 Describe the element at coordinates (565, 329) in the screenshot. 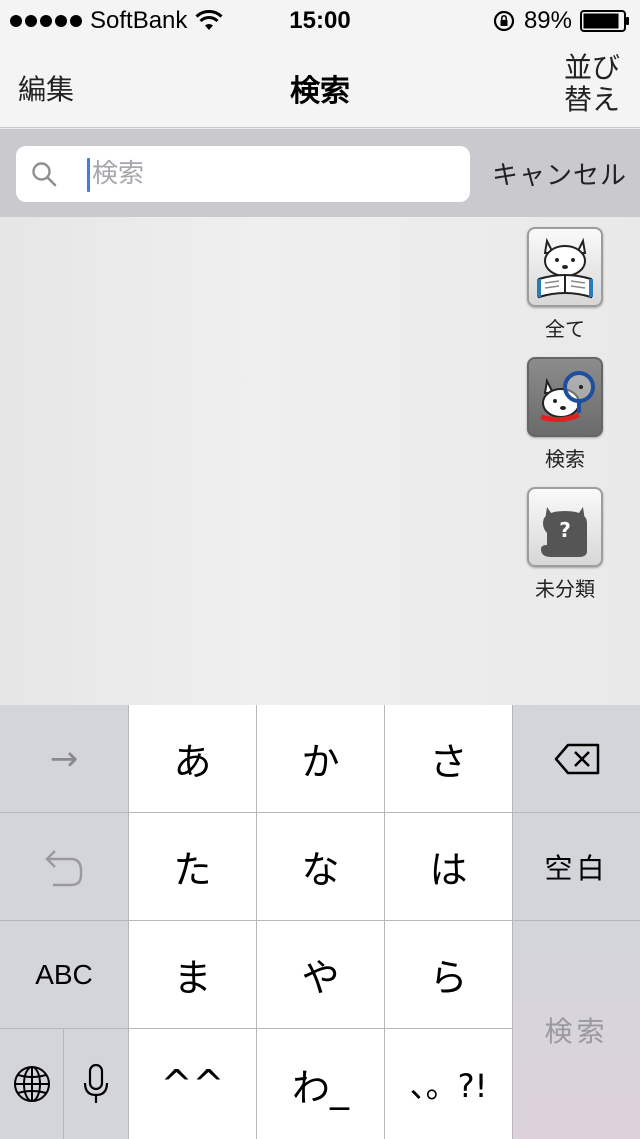

I see `category-label: 全て` at that location.